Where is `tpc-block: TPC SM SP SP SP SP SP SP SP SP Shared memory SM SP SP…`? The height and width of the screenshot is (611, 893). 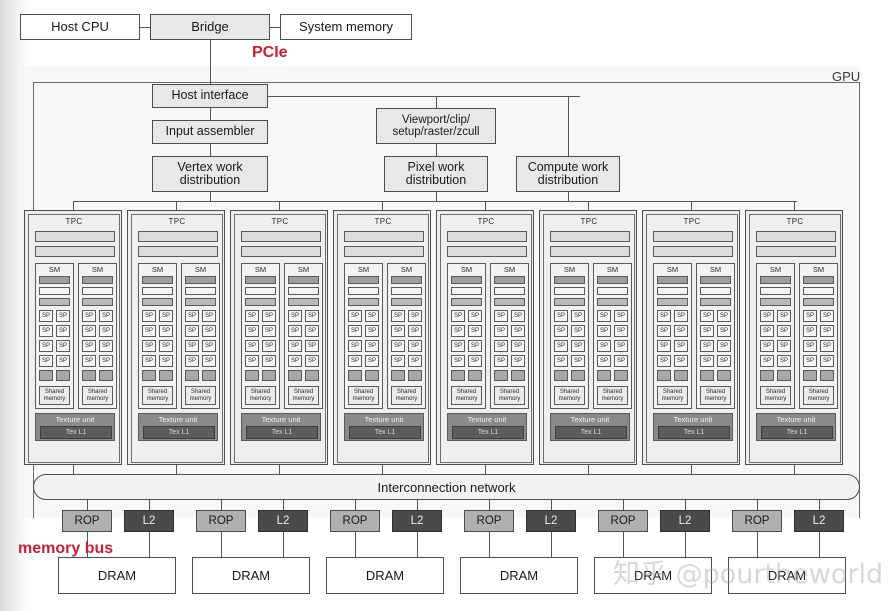
tpc-block: TPC SM SP SP SP SP SP SP SP SP Shared memory SM SP SP… is located at coordinates (485, 337).